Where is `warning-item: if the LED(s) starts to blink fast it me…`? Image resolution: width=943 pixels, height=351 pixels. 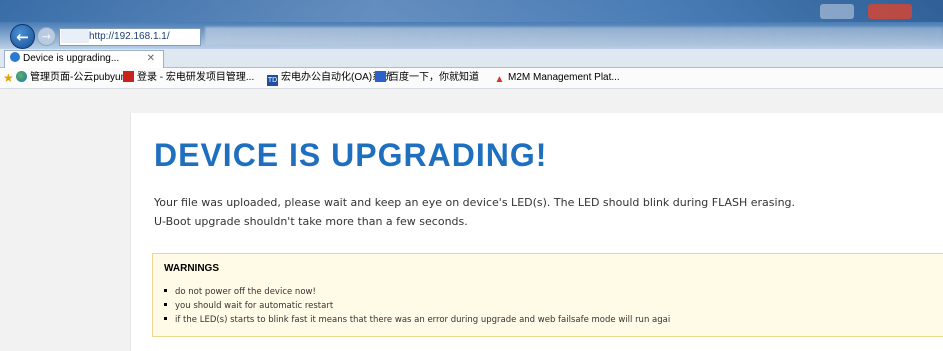 warning-item: if the LED(s) starts to blink fast it me… is located at coordinates (417, 320).